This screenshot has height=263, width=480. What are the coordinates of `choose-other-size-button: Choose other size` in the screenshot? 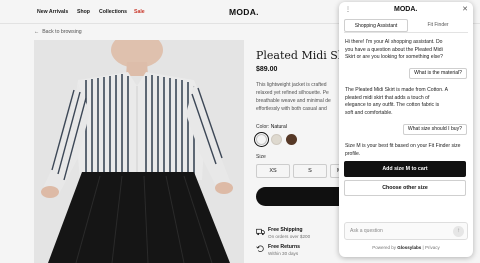 It's located at (405, 188).